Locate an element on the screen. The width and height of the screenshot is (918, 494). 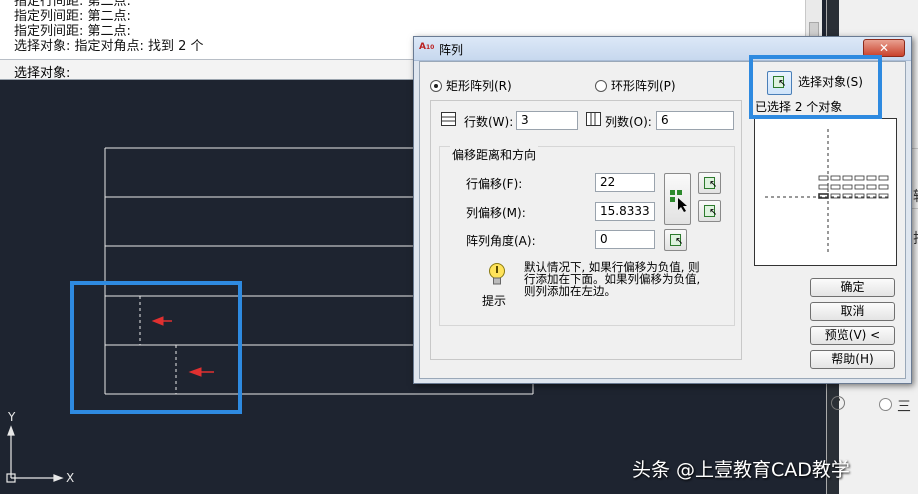
dialog-title: 阵列 is located at coordinates (451, 50).